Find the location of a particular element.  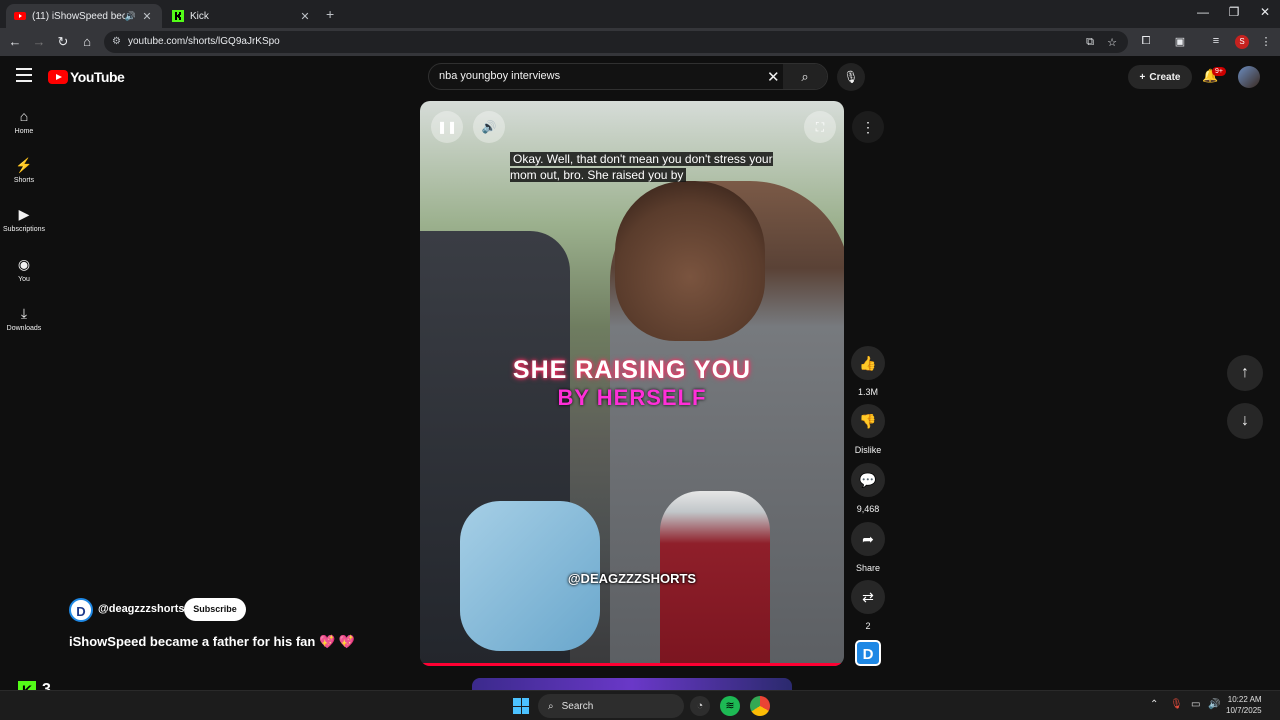

rail-label: Subscriptions is located at coordinates (24, 229).